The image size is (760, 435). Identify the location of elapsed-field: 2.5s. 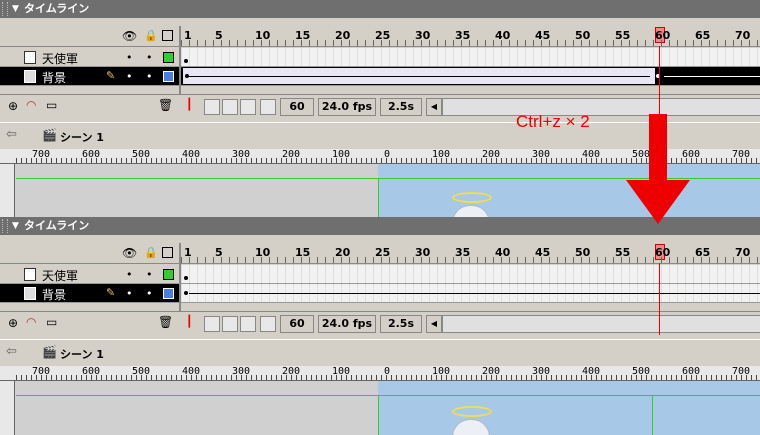
(401, 324).